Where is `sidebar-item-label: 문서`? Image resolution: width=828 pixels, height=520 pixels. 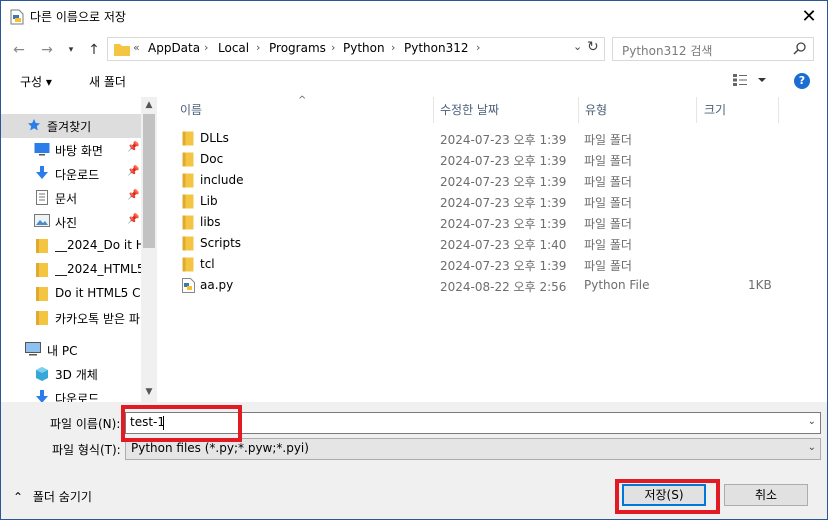 sidebar-item-label: 문서 is located at coordinates (66, 199).